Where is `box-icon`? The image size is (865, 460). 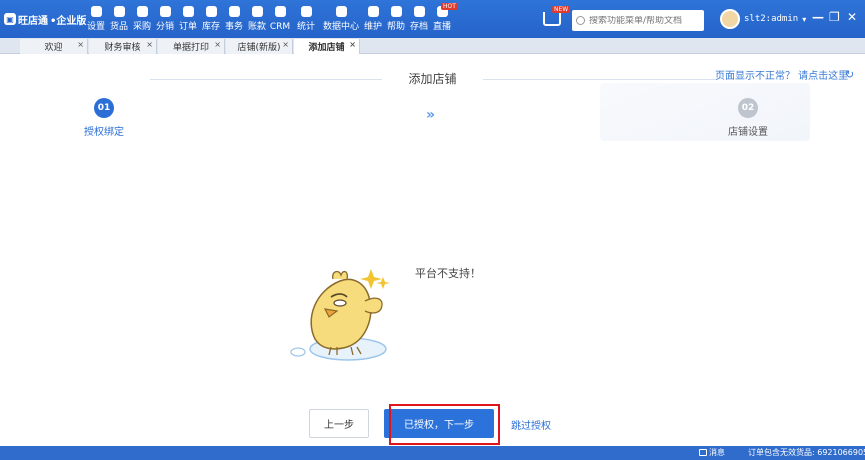
box-icon is located at coordinates (119, 11).